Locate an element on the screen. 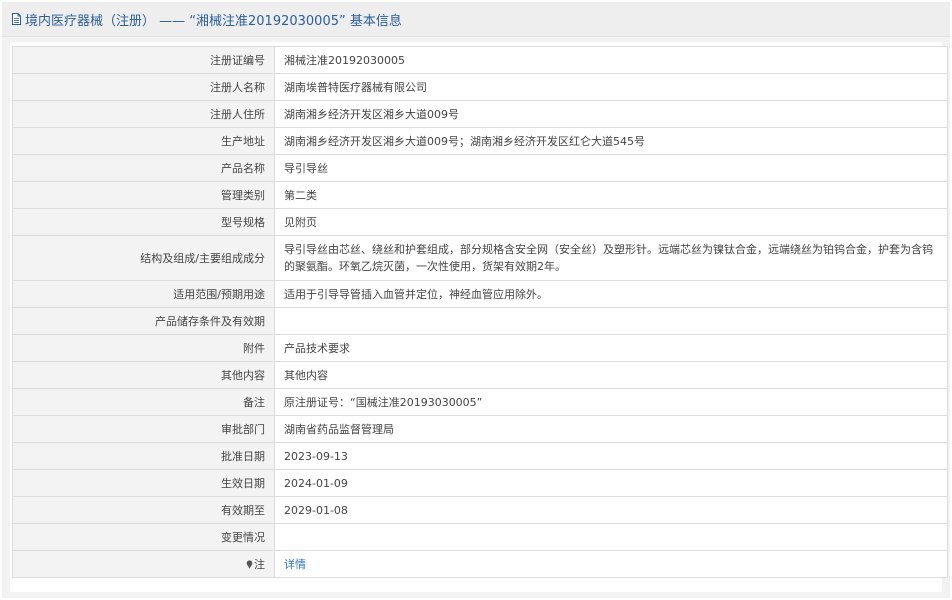  row-value: 湖南埃普特医疗器械有限公司 is located at coordinates (611, 87).